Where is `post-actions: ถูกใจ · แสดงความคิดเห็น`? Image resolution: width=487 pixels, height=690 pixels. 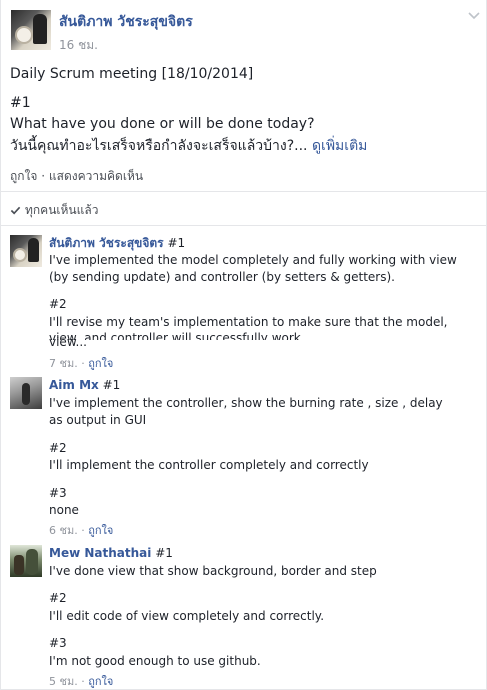
post-actions: ถูกใจ · แสดงความคิดเห็น is located at coordinates (76, 176).